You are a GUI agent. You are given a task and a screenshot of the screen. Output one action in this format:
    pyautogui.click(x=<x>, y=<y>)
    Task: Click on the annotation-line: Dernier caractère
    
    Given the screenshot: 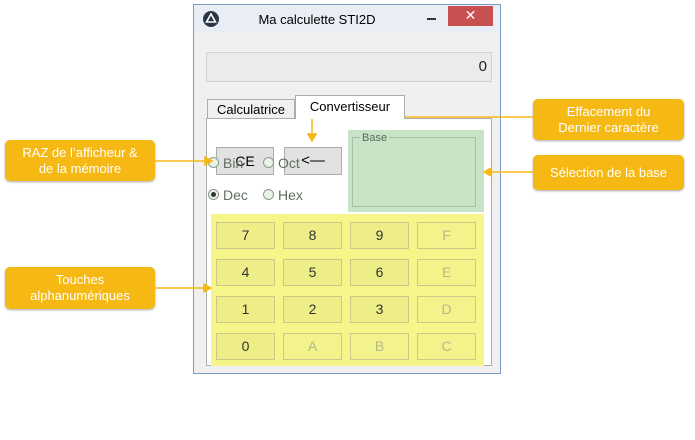 What is the action you would take?
    pyautogui.click(x=608, y=127)
    